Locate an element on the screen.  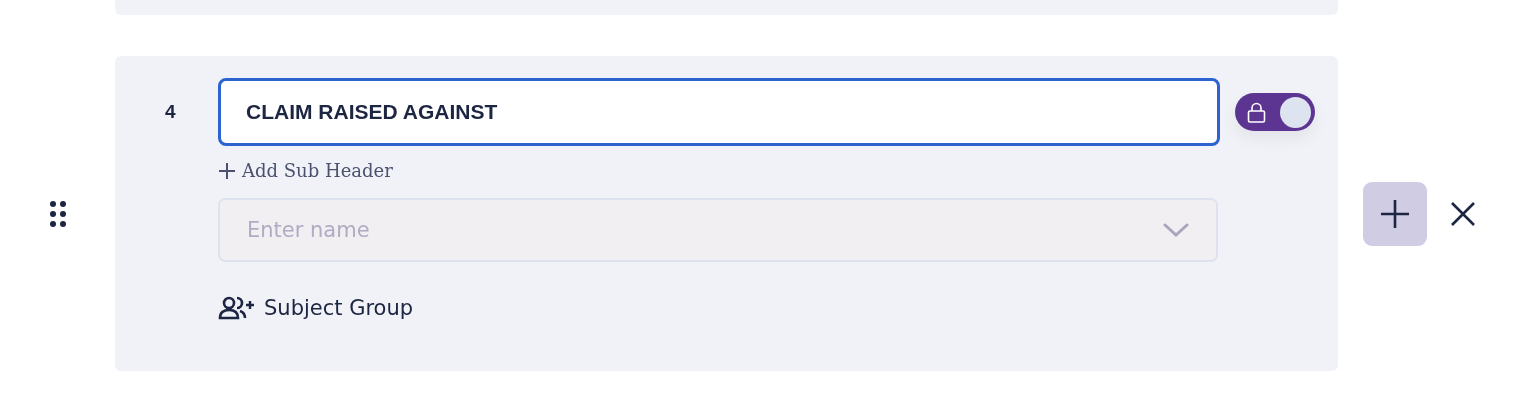
lock-icon is located at coordinates (1256, 112).